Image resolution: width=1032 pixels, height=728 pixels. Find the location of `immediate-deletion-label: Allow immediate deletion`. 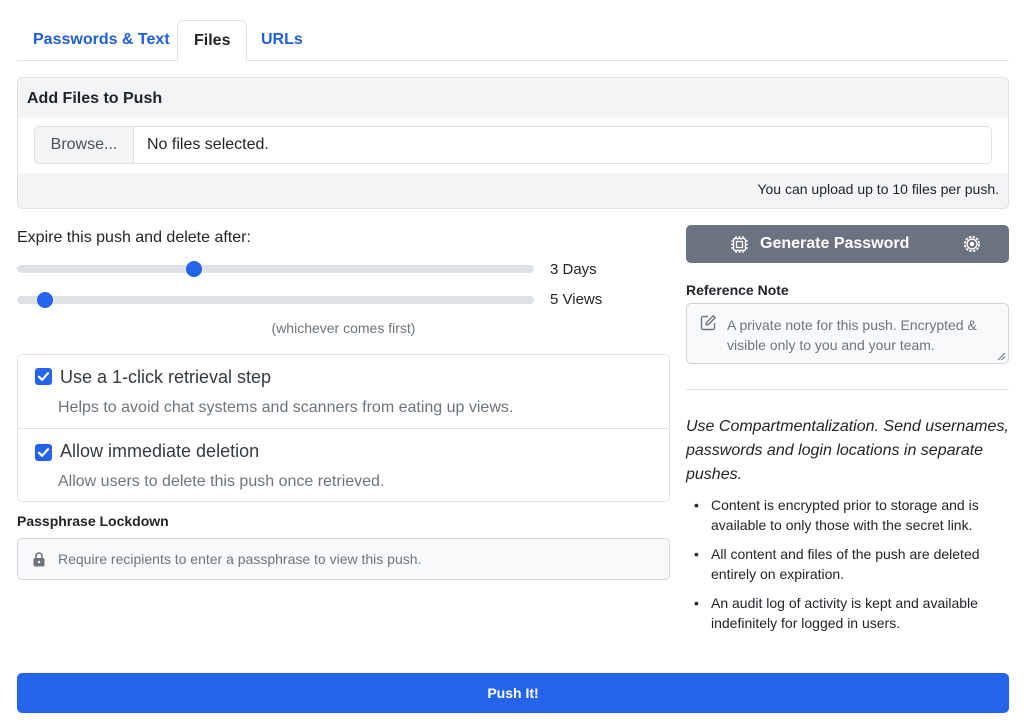

immediate-deletion-label: Allow immediate deletion is located at coordinates (159, 451).